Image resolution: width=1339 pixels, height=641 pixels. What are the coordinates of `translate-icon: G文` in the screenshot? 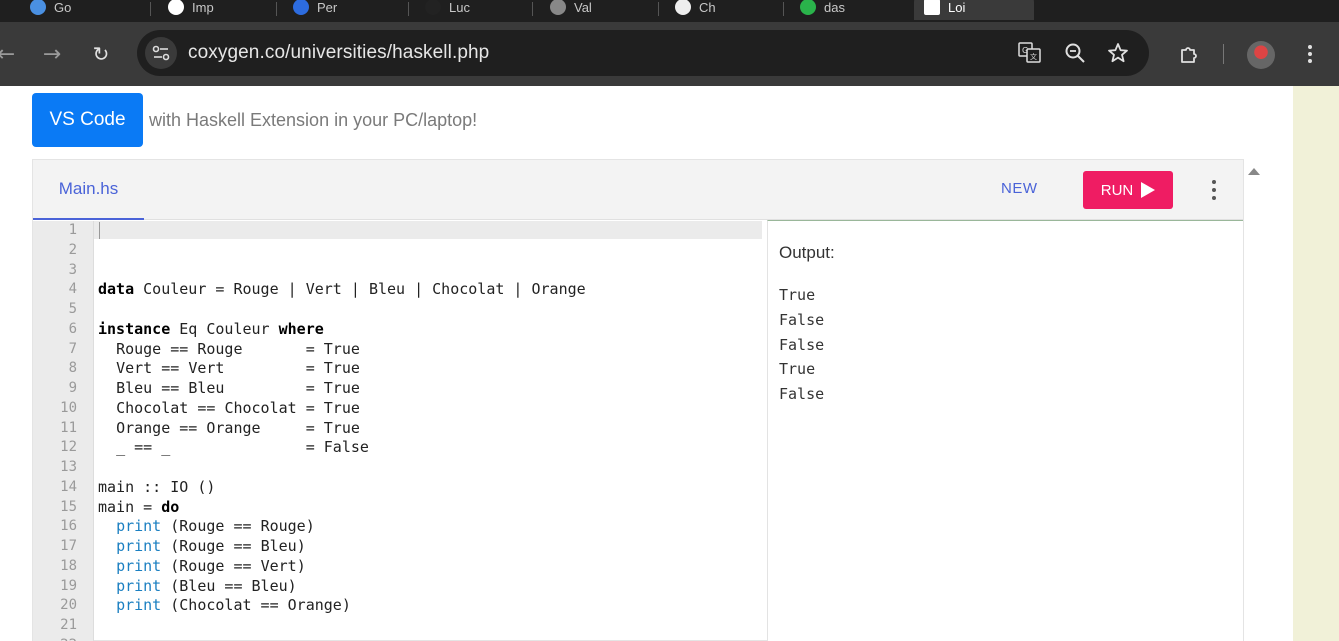 It's located at (1030, 53).